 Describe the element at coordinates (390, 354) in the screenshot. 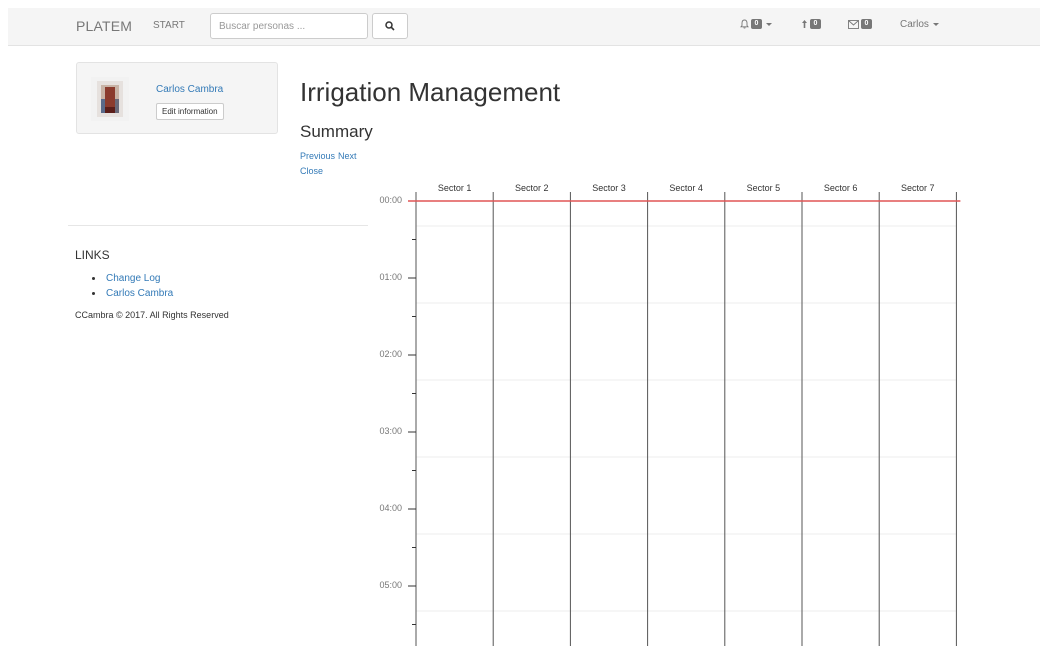

I see `time-label: 02:00` at that location.